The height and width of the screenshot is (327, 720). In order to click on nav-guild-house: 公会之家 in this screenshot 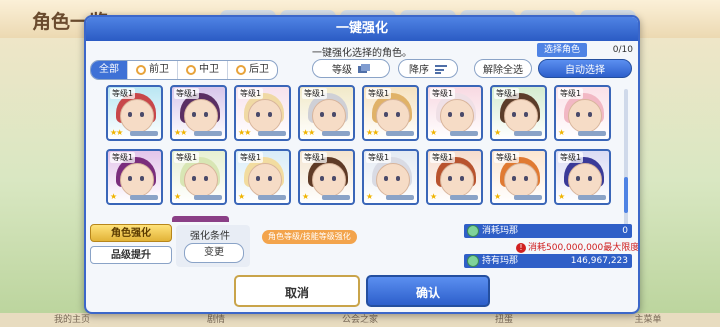, I will do `click(360, 320)`.